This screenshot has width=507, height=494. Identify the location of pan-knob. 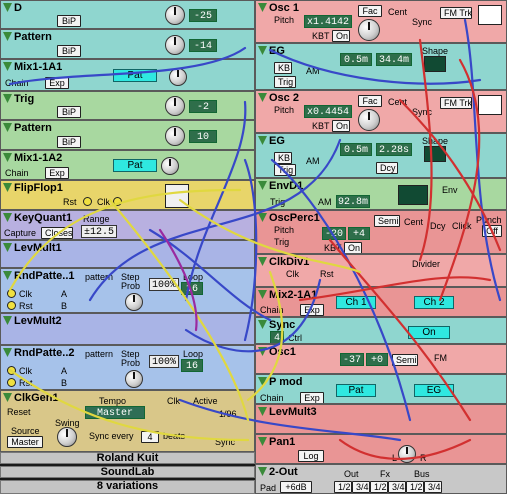
(407, 454).